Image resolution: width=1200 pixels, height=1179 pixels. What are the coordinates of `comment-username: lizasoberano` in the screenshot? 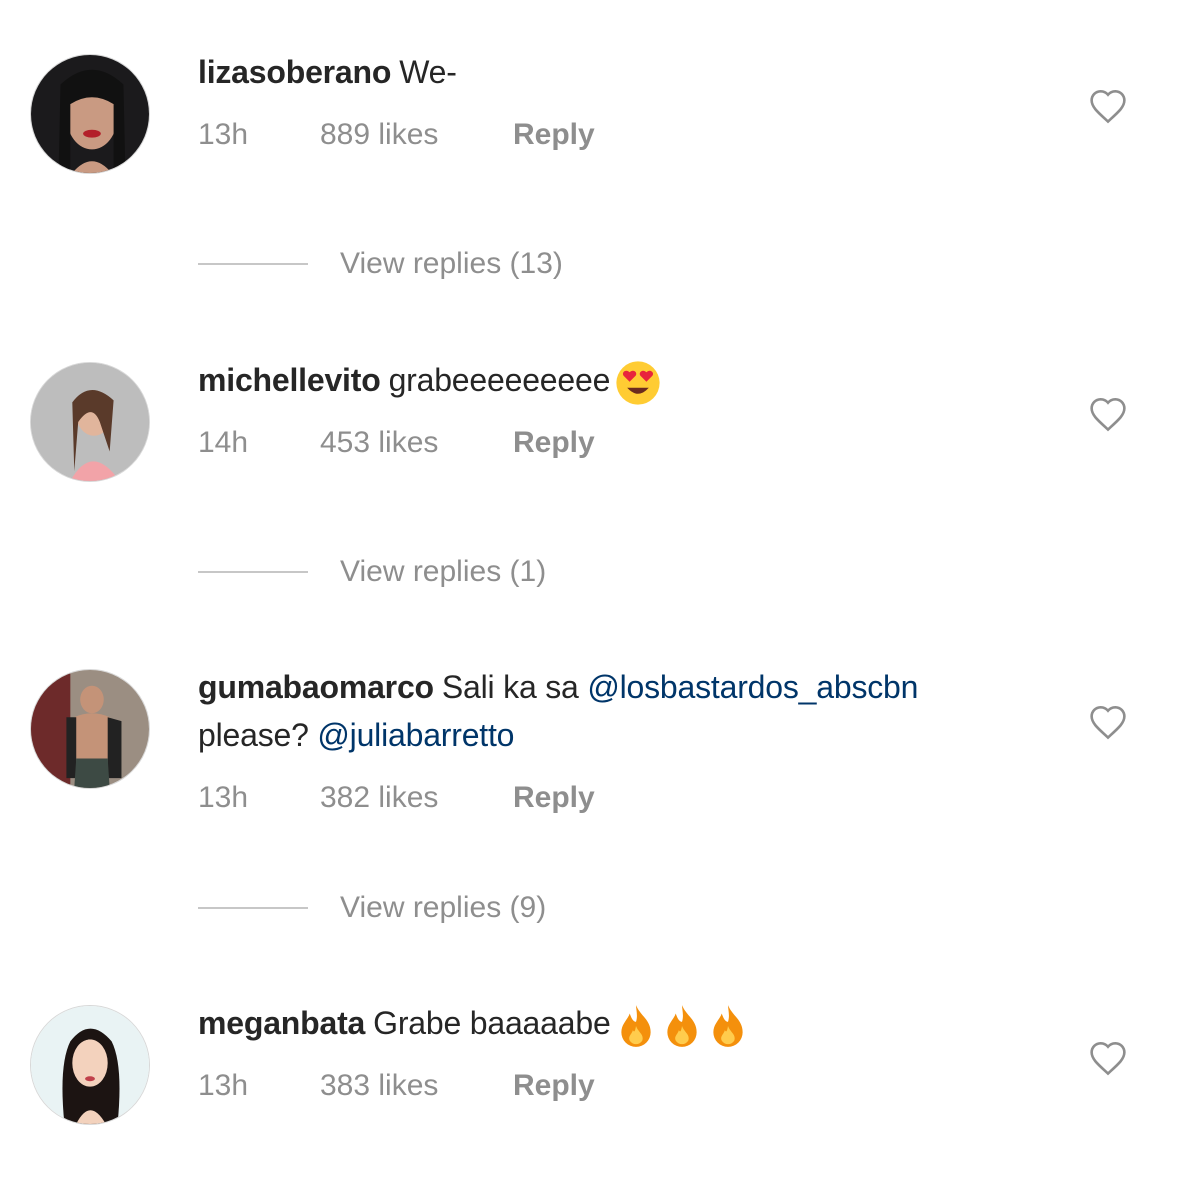 It's located at (294, 72).